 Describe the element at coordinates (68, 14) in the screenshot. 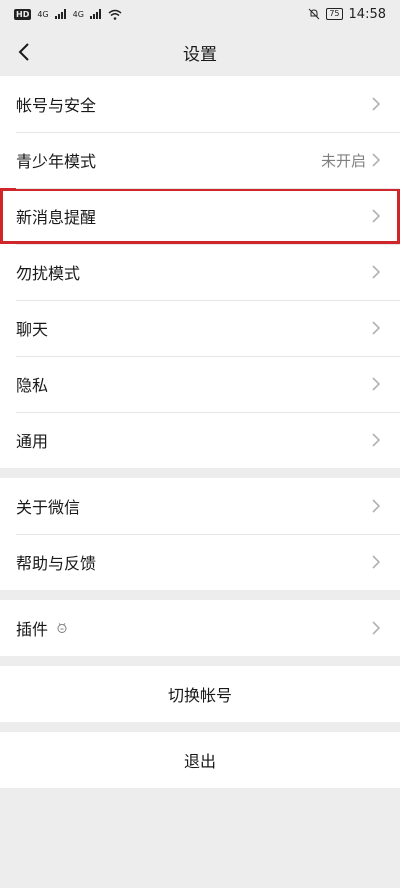

I see `status-bar-left: HD 4G 4G` at that location.